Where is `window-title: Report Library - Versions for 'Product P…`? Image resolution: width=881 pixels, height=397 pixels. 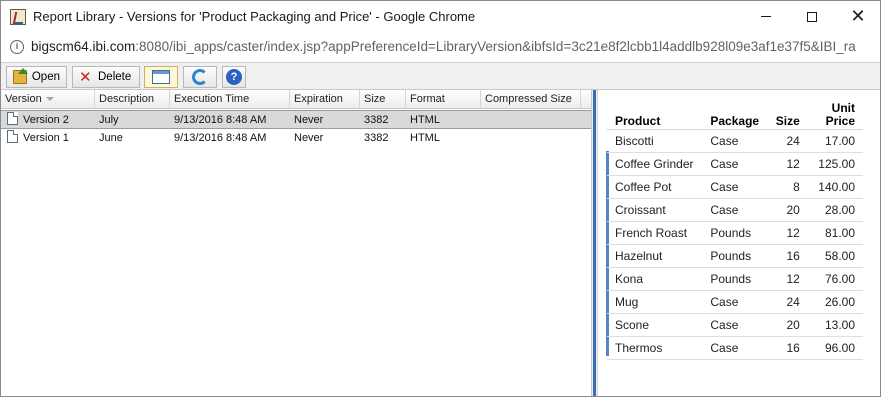
window-title: Report Library - Versions for 'Product P… is located at coordinates (254, 16).